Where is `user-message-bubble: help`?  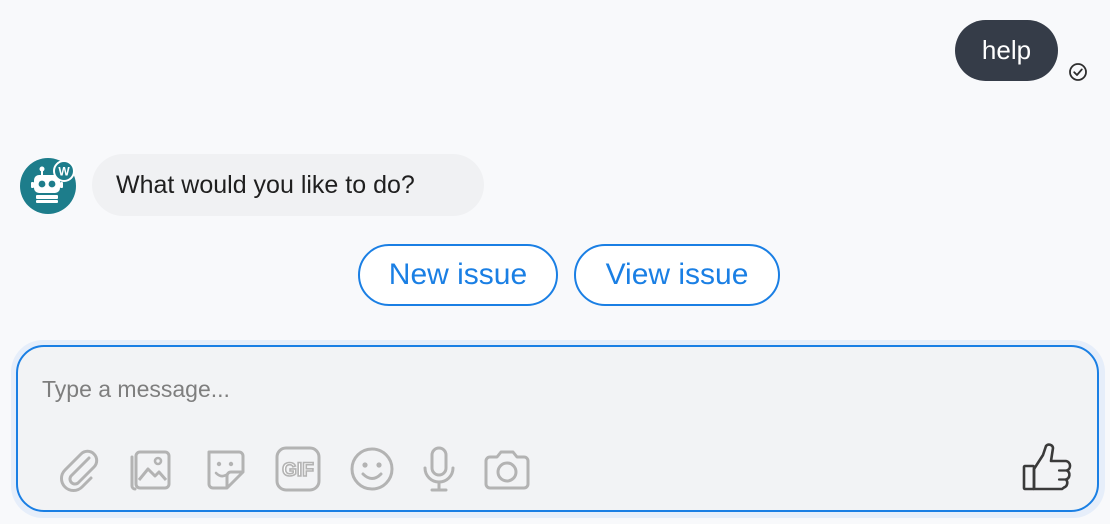
user-message-bubble: help is located at coordinates (1006, 50).